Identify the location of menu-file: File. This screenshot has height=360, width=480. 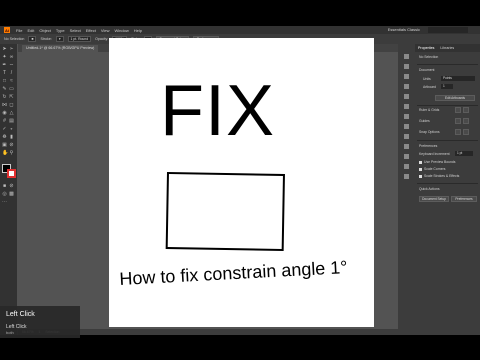
(19, 30).